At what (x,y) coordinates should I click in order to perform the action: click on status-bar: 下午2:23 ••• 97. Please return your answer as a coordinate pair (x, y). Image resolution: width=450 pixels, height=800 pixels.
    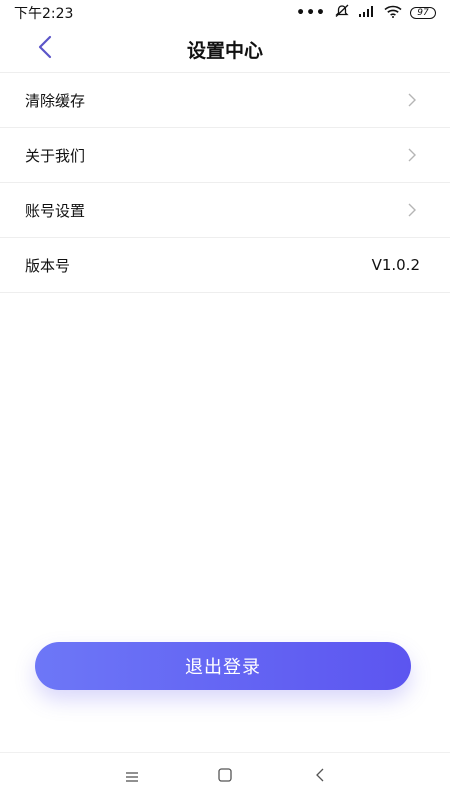
    Looking at the image, I should click on (225, 13).